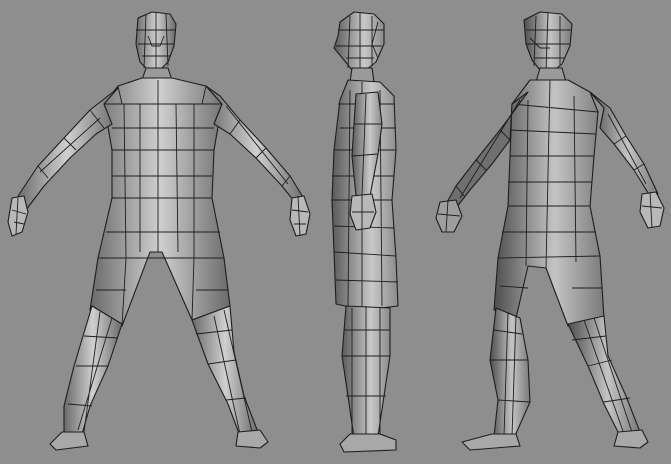  What do you see at coordinates (365, 232) in the screenshot?
I see `side-view-model` at bounding box center [365, 232].